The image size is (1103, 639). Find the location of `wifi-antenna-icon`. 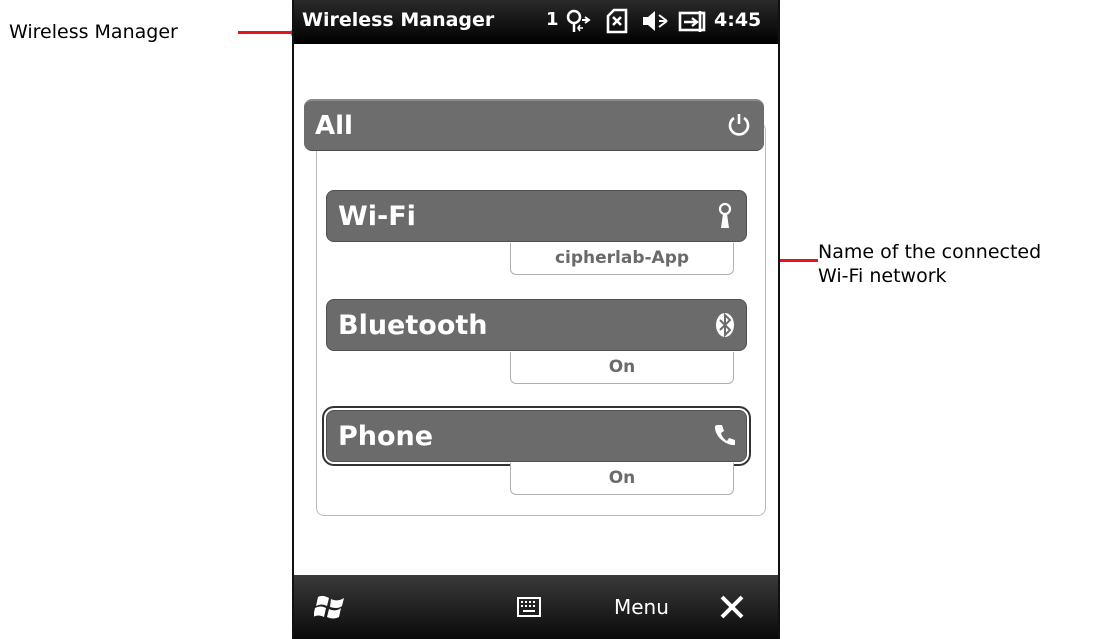

wifi-antenna-icon is located at coordinates (725, 218).